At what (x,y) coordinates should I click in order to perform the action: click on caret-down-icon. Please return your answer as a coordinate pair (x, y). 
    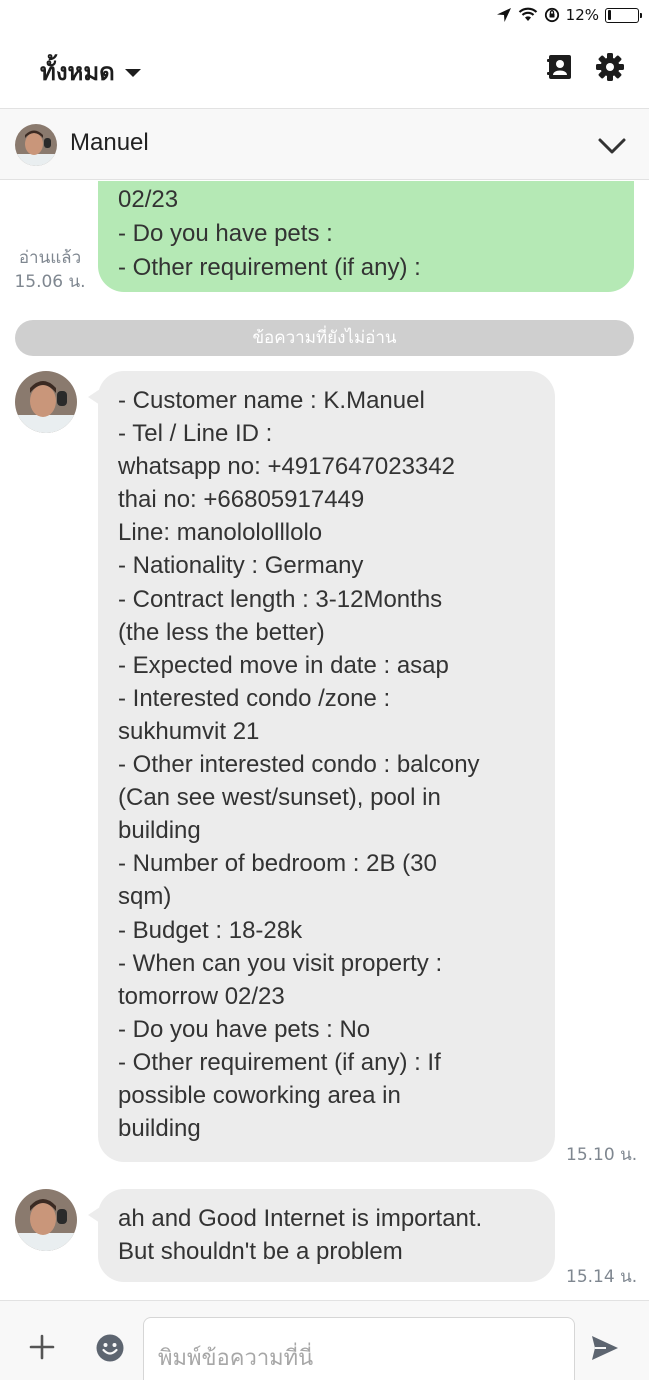
    Looking at the image, I should click on (132, 72).